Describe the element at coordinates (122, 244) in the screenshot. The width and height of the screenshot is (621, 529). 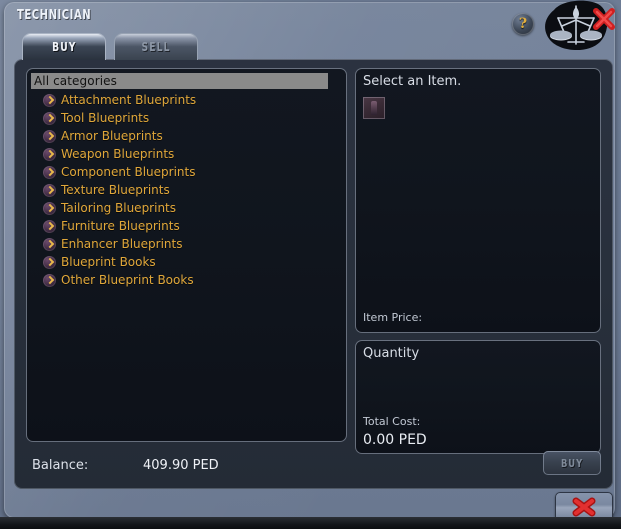
I see `list-item-label: Enhancer Blueprints` at that location.